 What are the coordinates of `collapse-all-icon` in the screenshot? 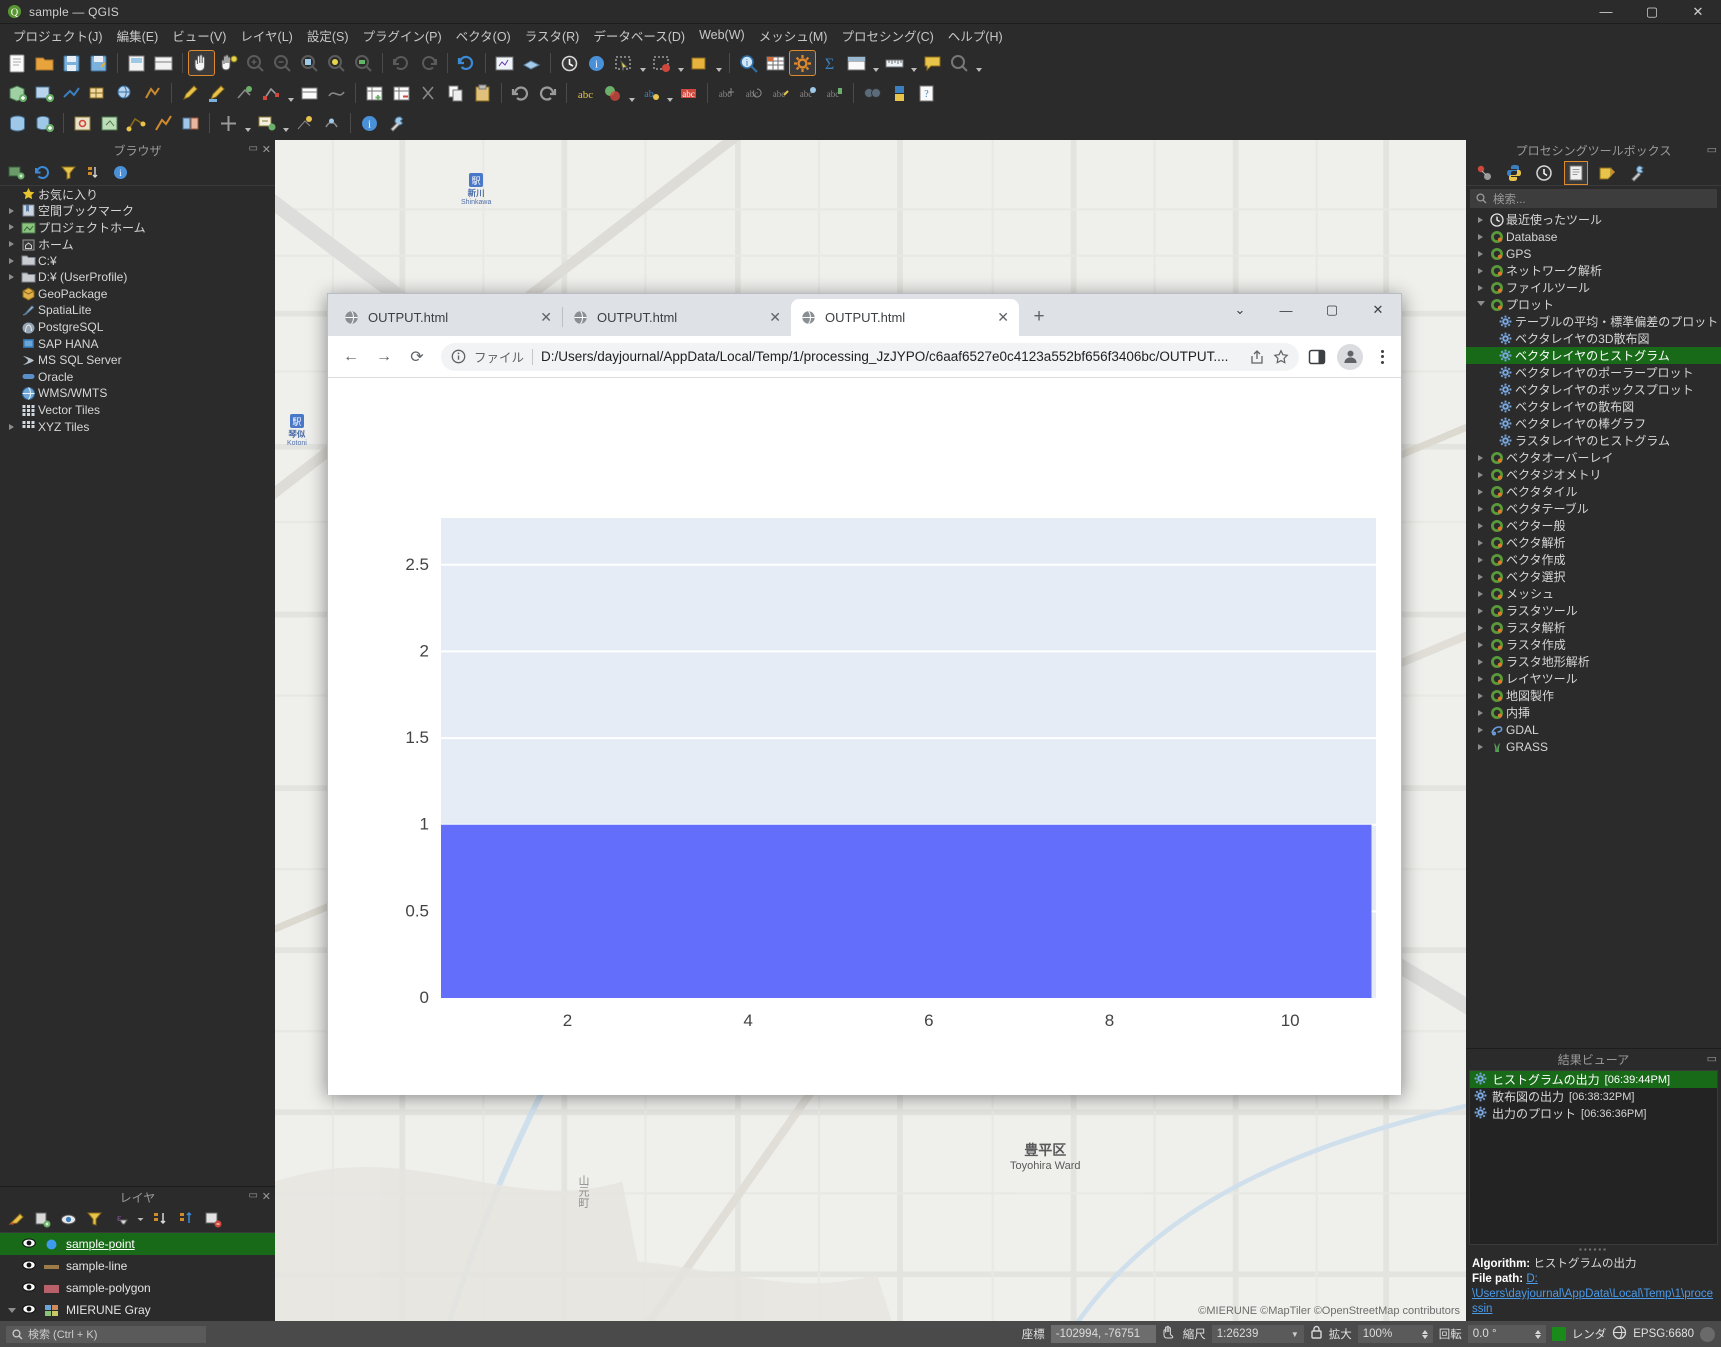 It's located at (94, 173).